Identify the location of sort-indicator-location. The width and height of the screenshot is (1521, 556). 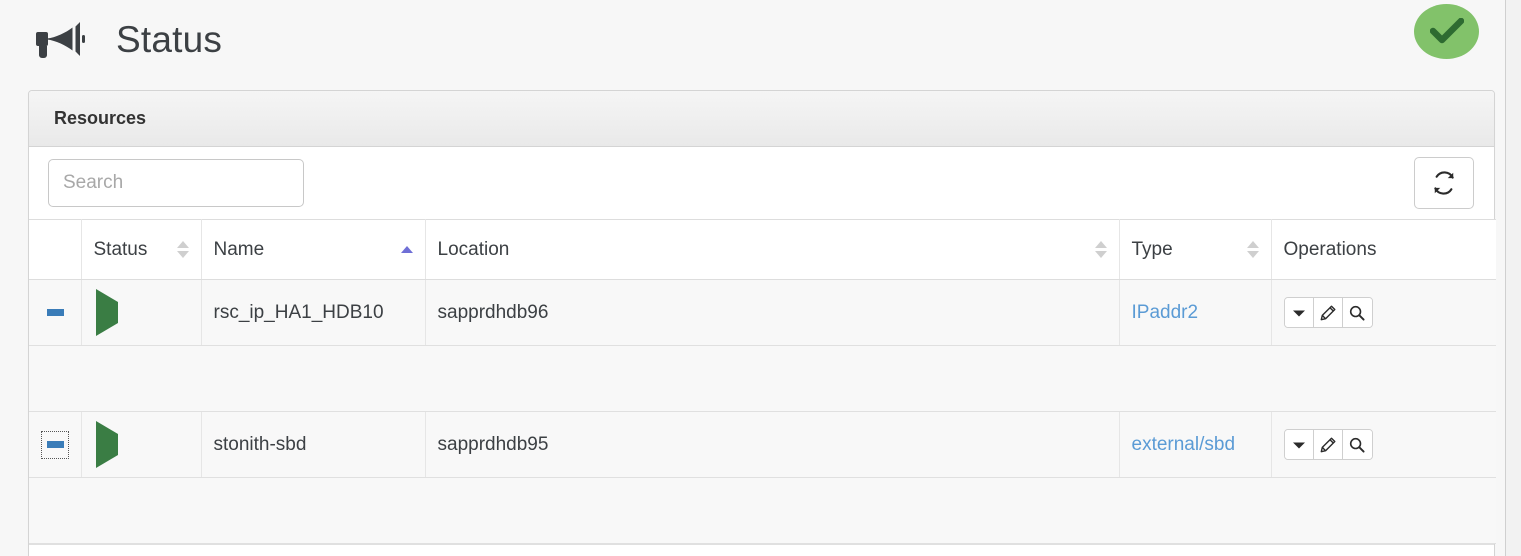
(1100, 250).